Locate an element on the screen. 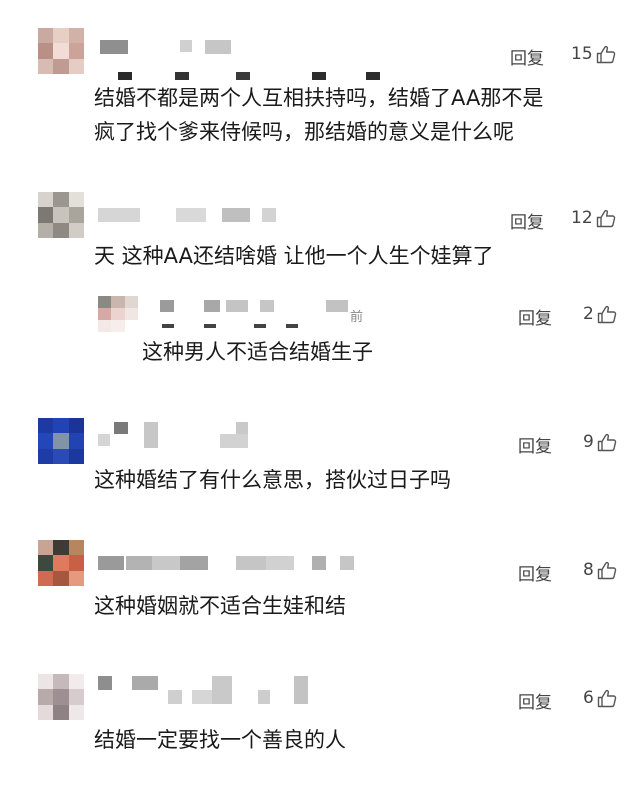  like-button: 9 is located at coordinates (600, 442).